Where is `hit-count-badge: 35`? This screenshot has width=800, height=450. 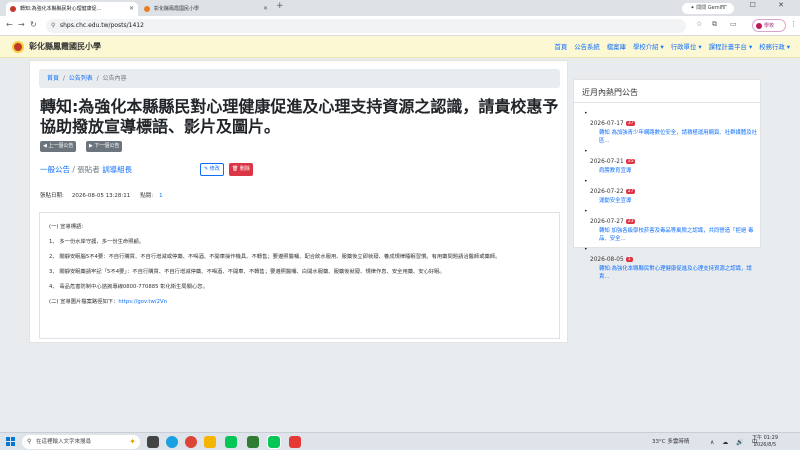 hit-count-badge: 35 is located at coordinates (630, 161).